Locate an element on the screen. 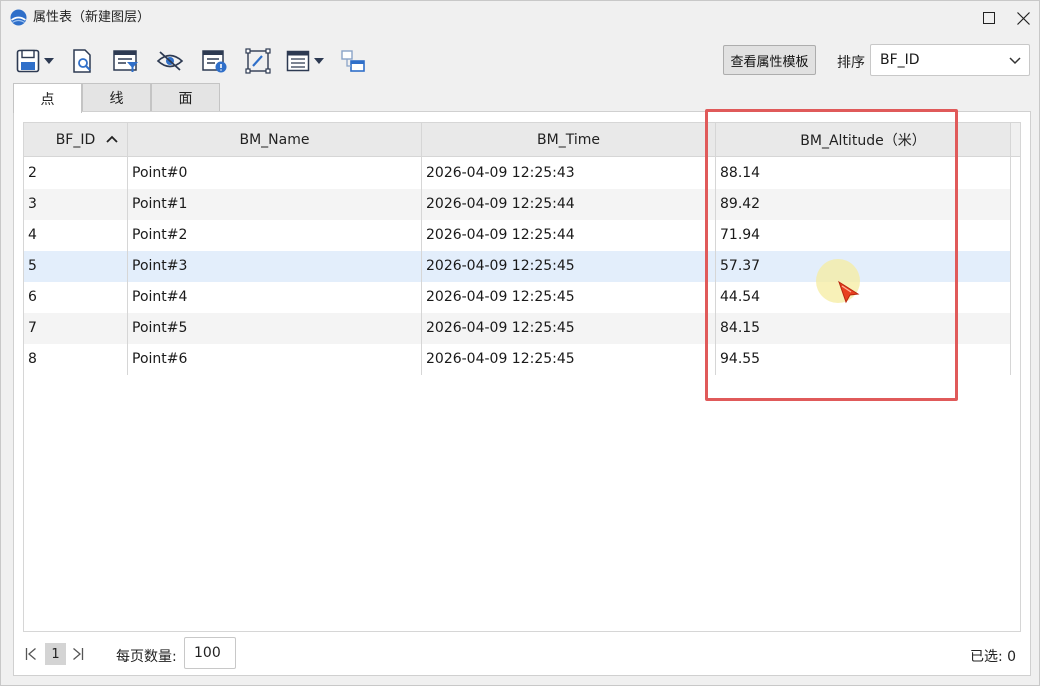 The width and height of the screenshot is (1040, 686). table-row: 7 Point#5 2026-04-09 12:25:45 84.15 is located at coordinates (517, 328).